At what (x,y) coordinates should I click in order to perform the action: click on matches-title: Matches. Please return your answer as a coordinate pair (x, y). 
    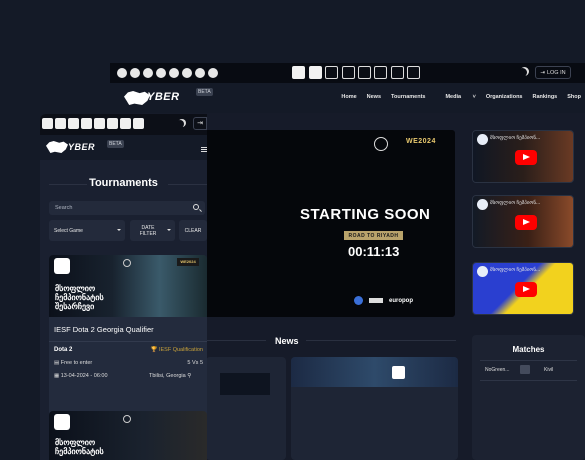
    Looking at the image, I should click on (528, 349).